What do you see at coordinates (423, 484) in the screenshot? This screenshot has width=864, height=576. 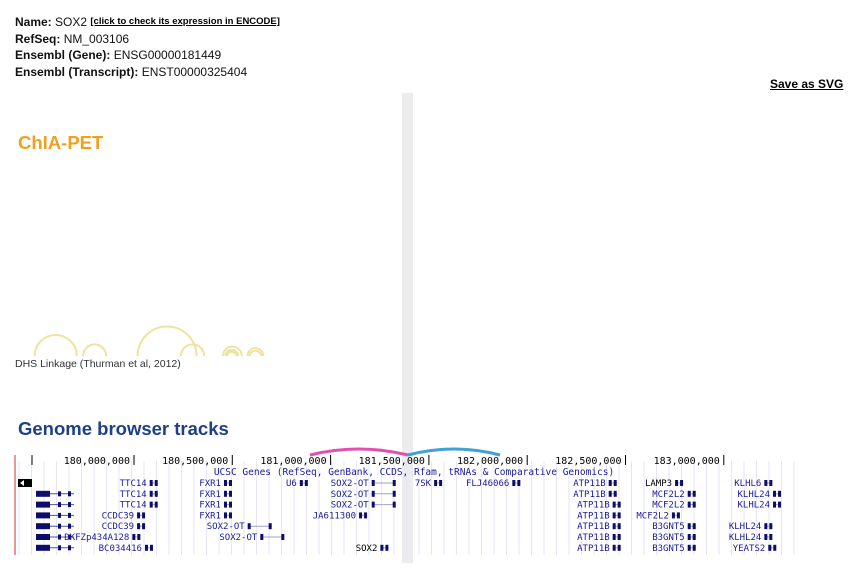 I see `gene-label: 7SK` at bounding box center [423, 484].